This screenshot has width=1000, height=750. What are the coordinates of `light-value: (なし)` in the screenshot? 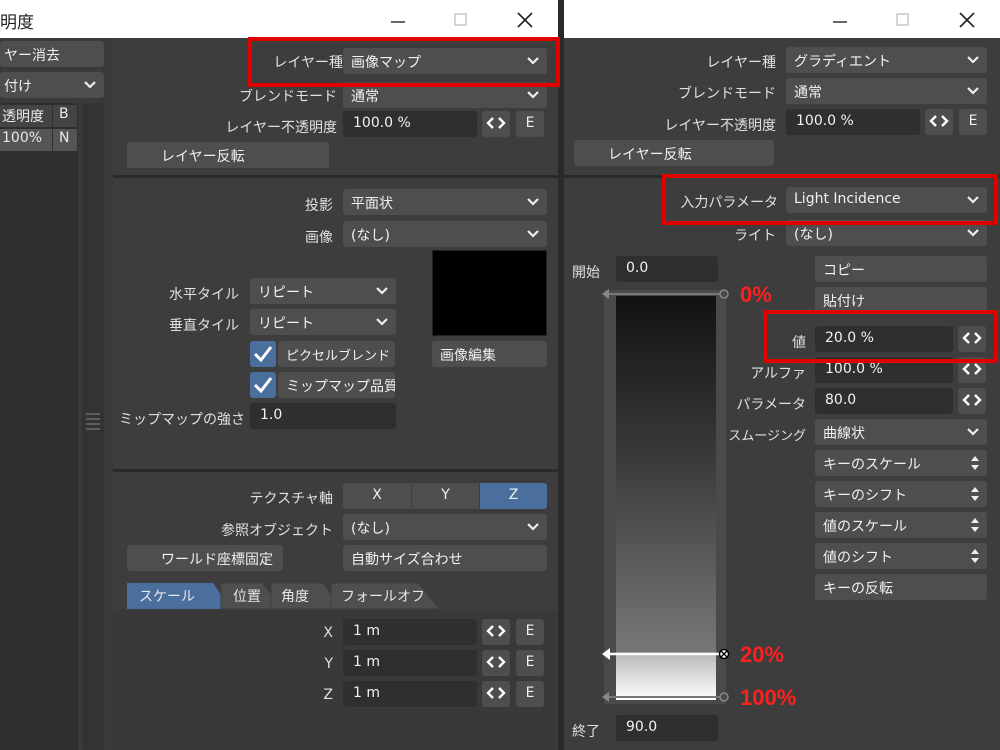 It's located at (813, 235).